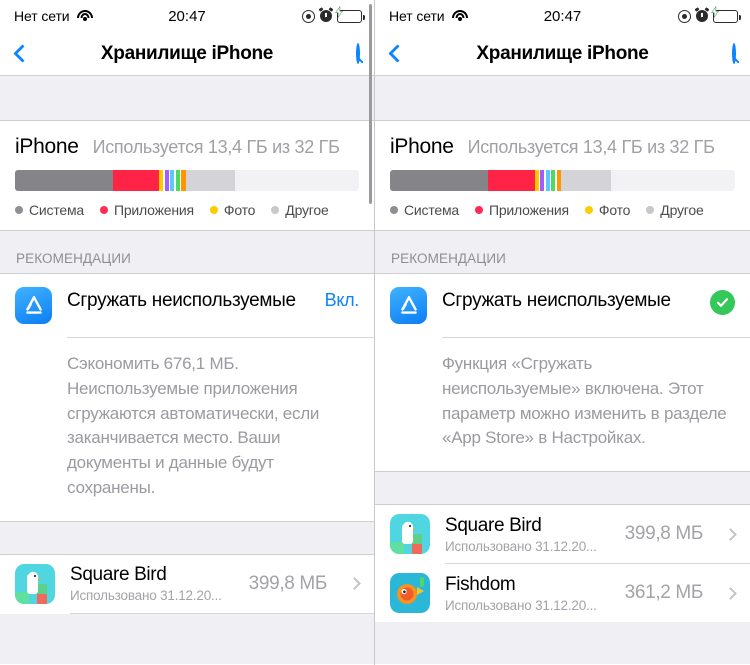  Describe the element at coordinates (410, 593) in the screenshot. I see `fishdom-app-icon` at that location.